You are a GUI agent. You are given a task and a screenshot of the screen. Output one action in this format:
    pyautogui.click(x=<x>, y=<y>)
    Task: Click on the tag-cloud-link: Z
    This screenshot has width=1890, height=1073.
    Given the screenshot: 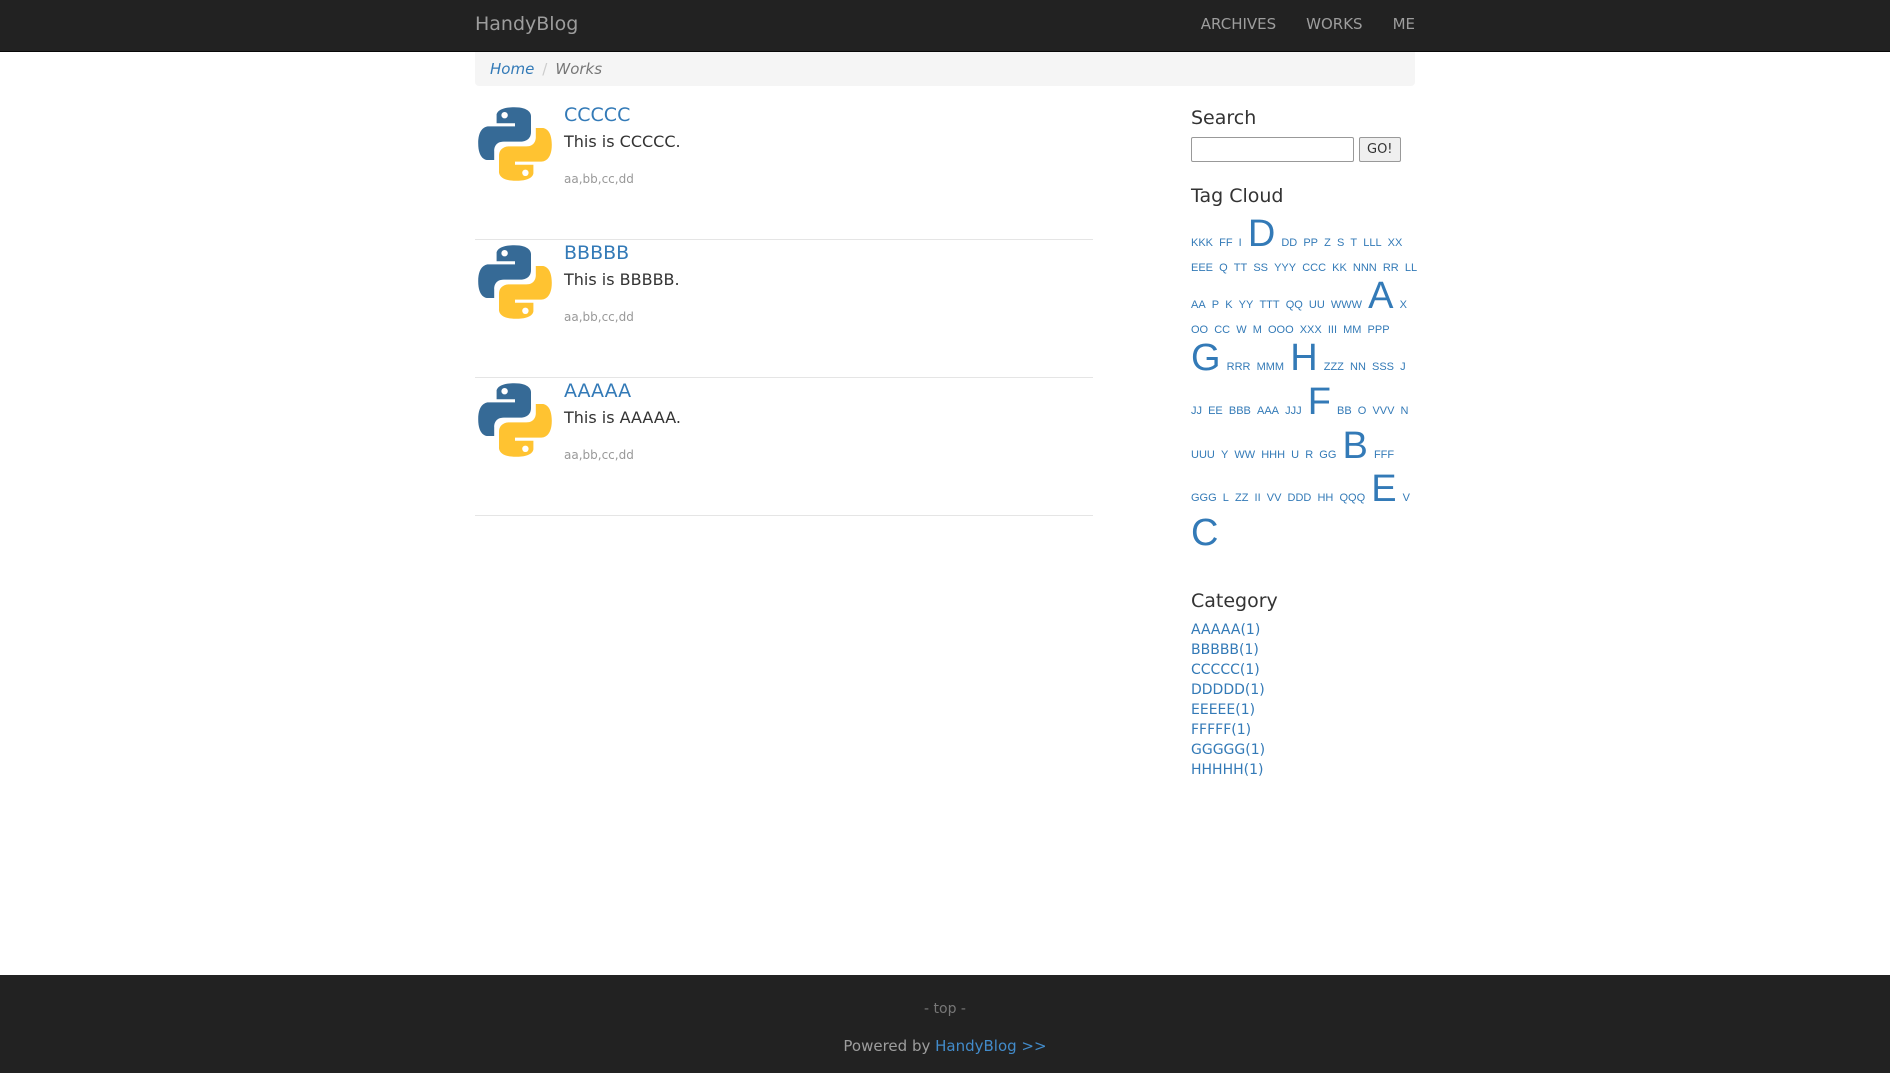 What is the action you would take?
    pyautogui.click(x=1327, y=243)
    